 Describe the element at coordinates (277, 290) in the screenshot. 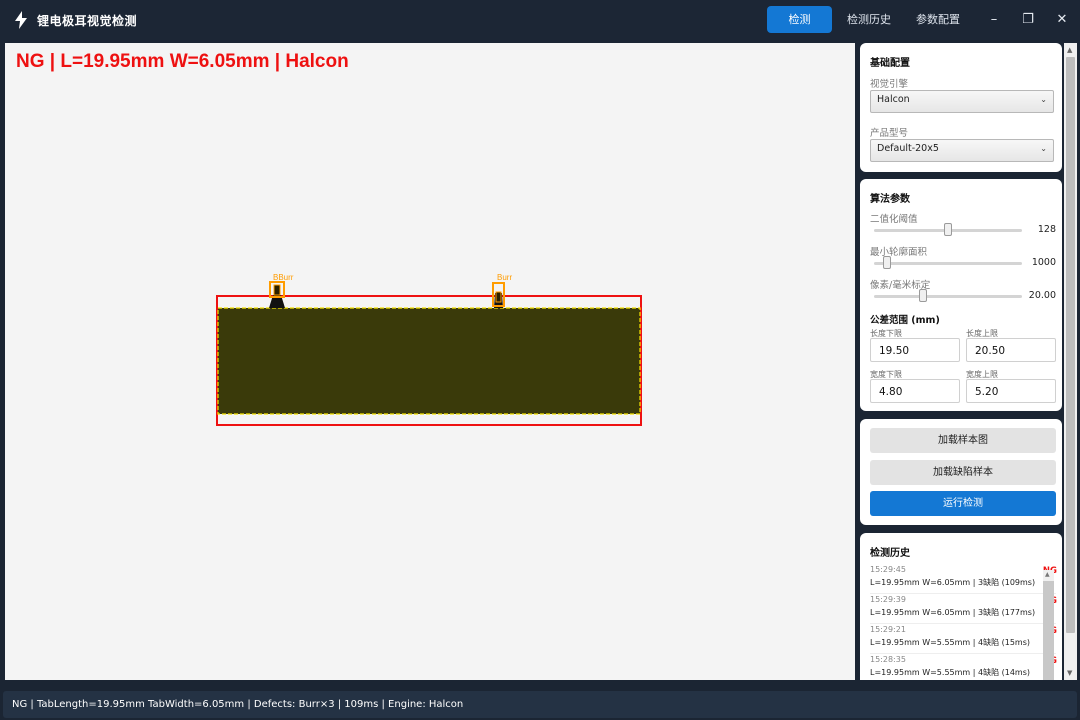

I see `defect-box-1b` at that location.